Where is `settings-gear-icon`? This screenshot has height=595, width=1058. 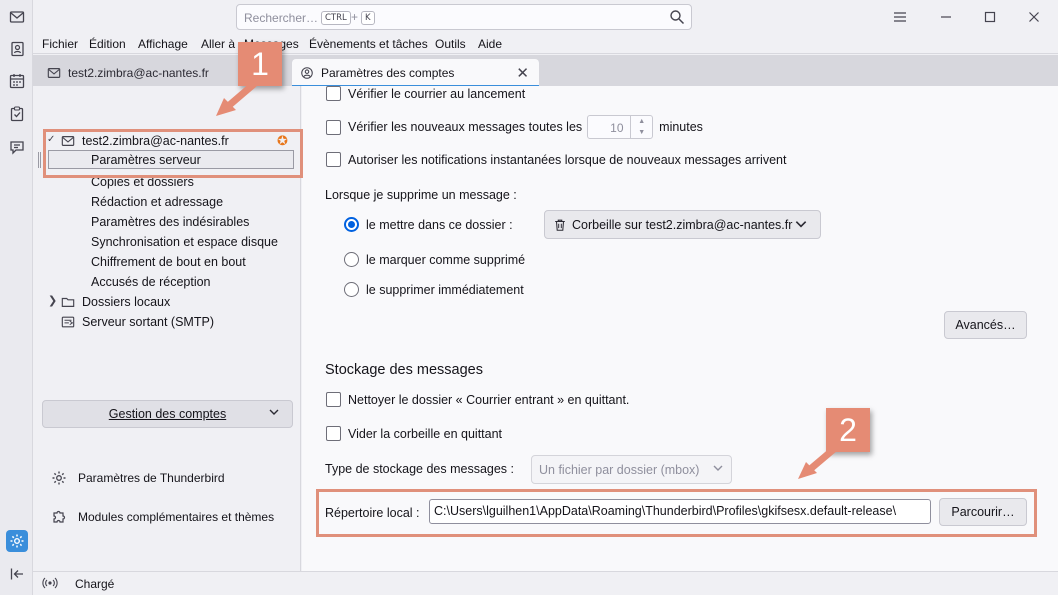
settings-gear-icon is located at coordinates (17, 541).